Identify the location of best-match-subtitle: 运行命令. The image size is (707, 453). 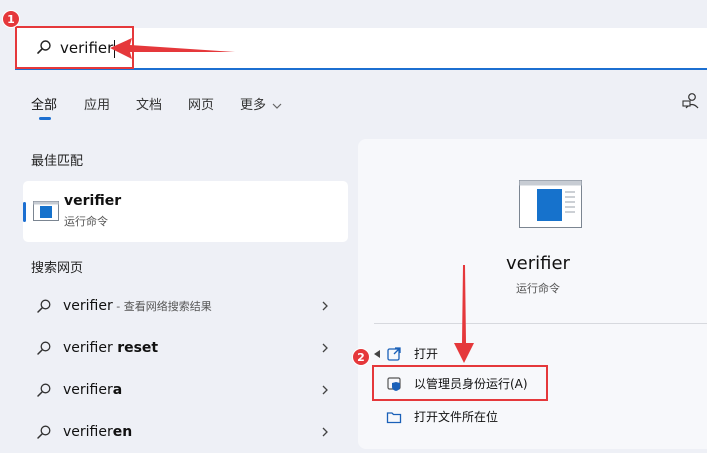
(86, 221).